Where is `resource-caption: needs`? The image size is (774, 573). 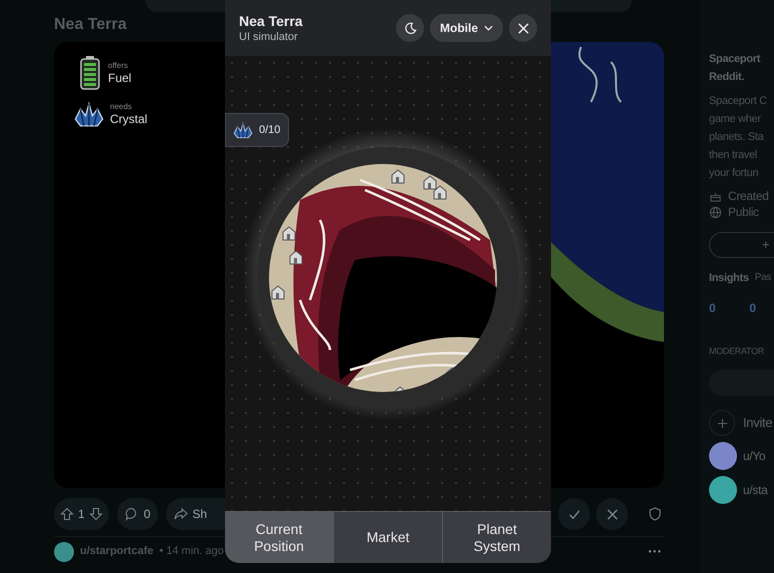 resource-caption: needs is located at coordinates (121, 107).